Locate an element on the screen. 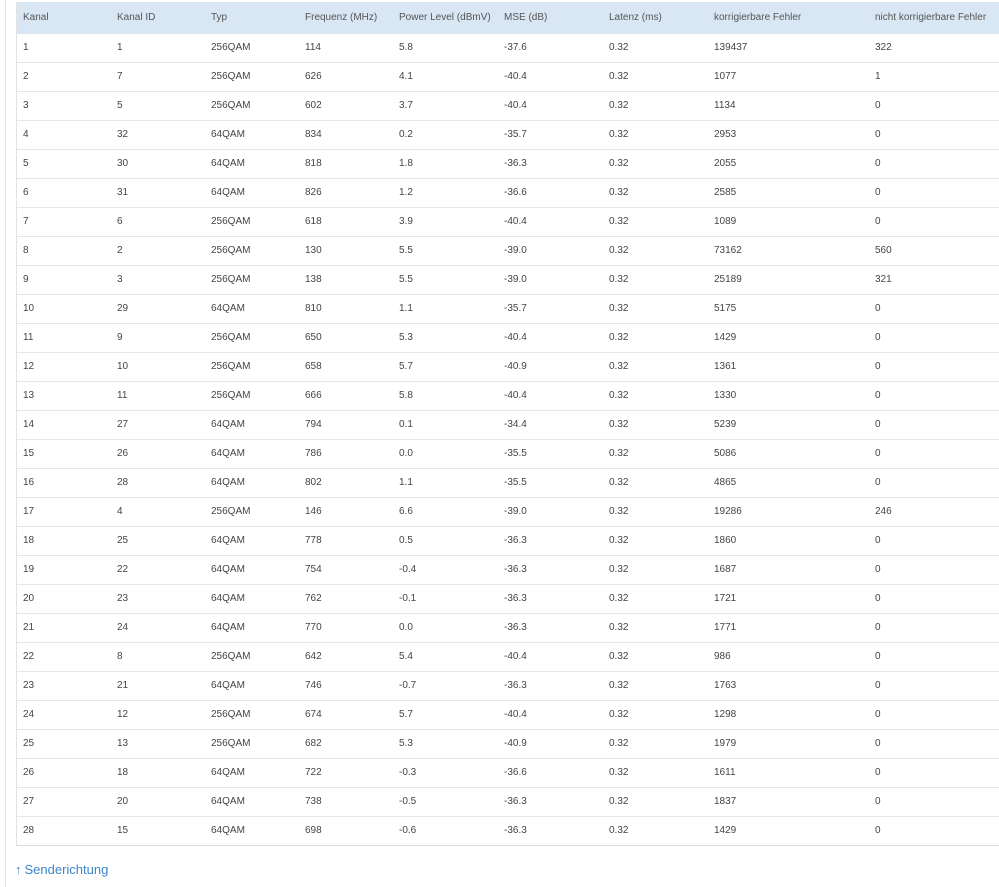  cell-kanal: 1 is located at coordinates (64, 47).